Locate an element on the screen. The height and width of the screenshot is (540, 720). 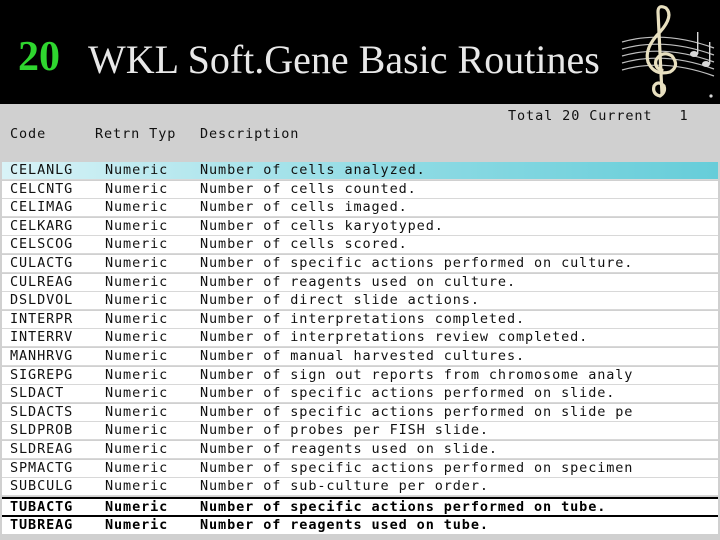
row-code: CULREAG is located at coordinates (42, 281).